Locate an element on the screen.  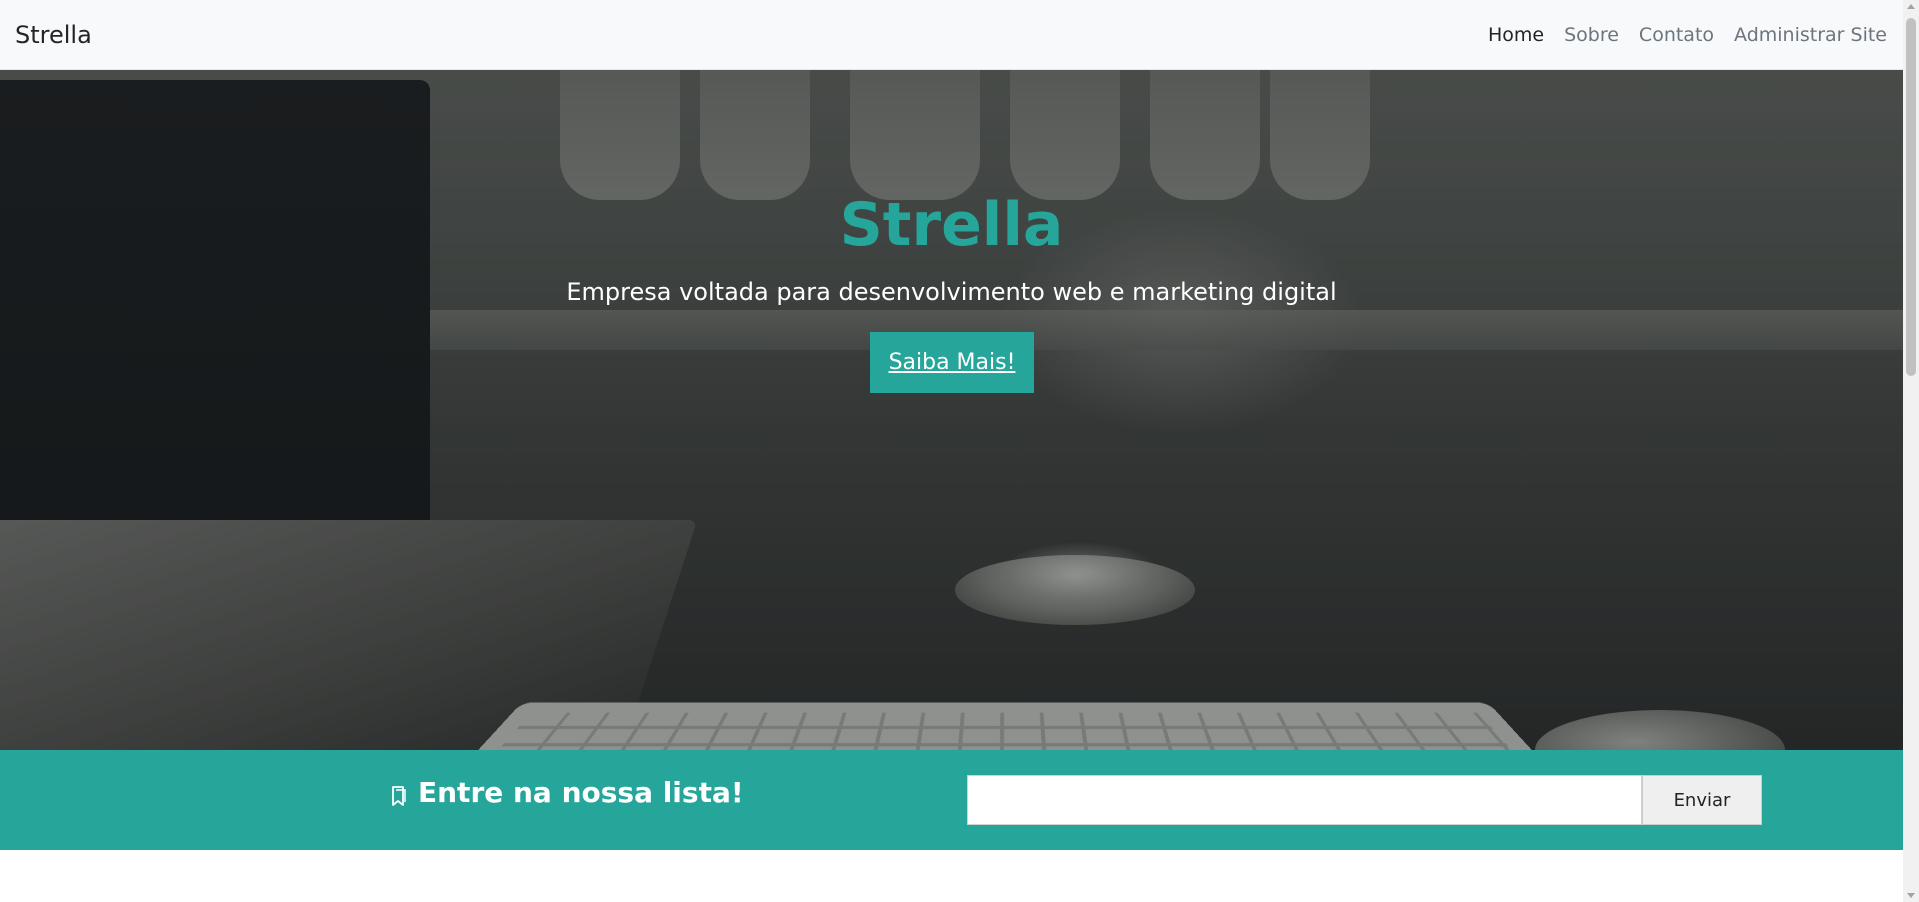
scroll-up-icon is located at coordinates (1911, 6).